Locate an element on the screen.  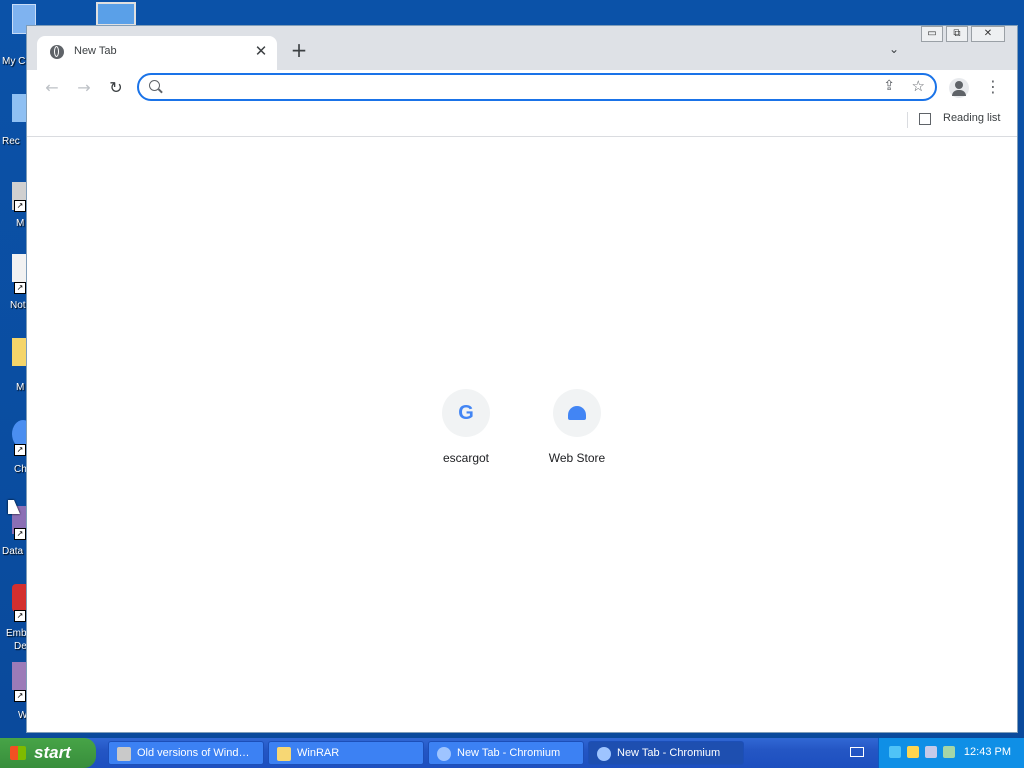
tab-title: New Tab is located at coordinates (95, 51).